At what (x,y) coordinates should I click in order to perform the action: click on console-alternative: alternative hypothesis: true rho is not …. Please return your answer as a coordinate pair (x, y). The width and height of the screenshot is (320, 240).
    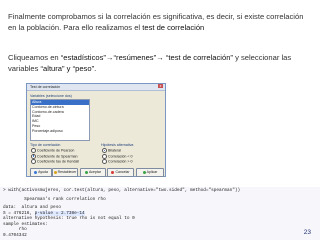
    Looking at the image, I should click on (69, 218).